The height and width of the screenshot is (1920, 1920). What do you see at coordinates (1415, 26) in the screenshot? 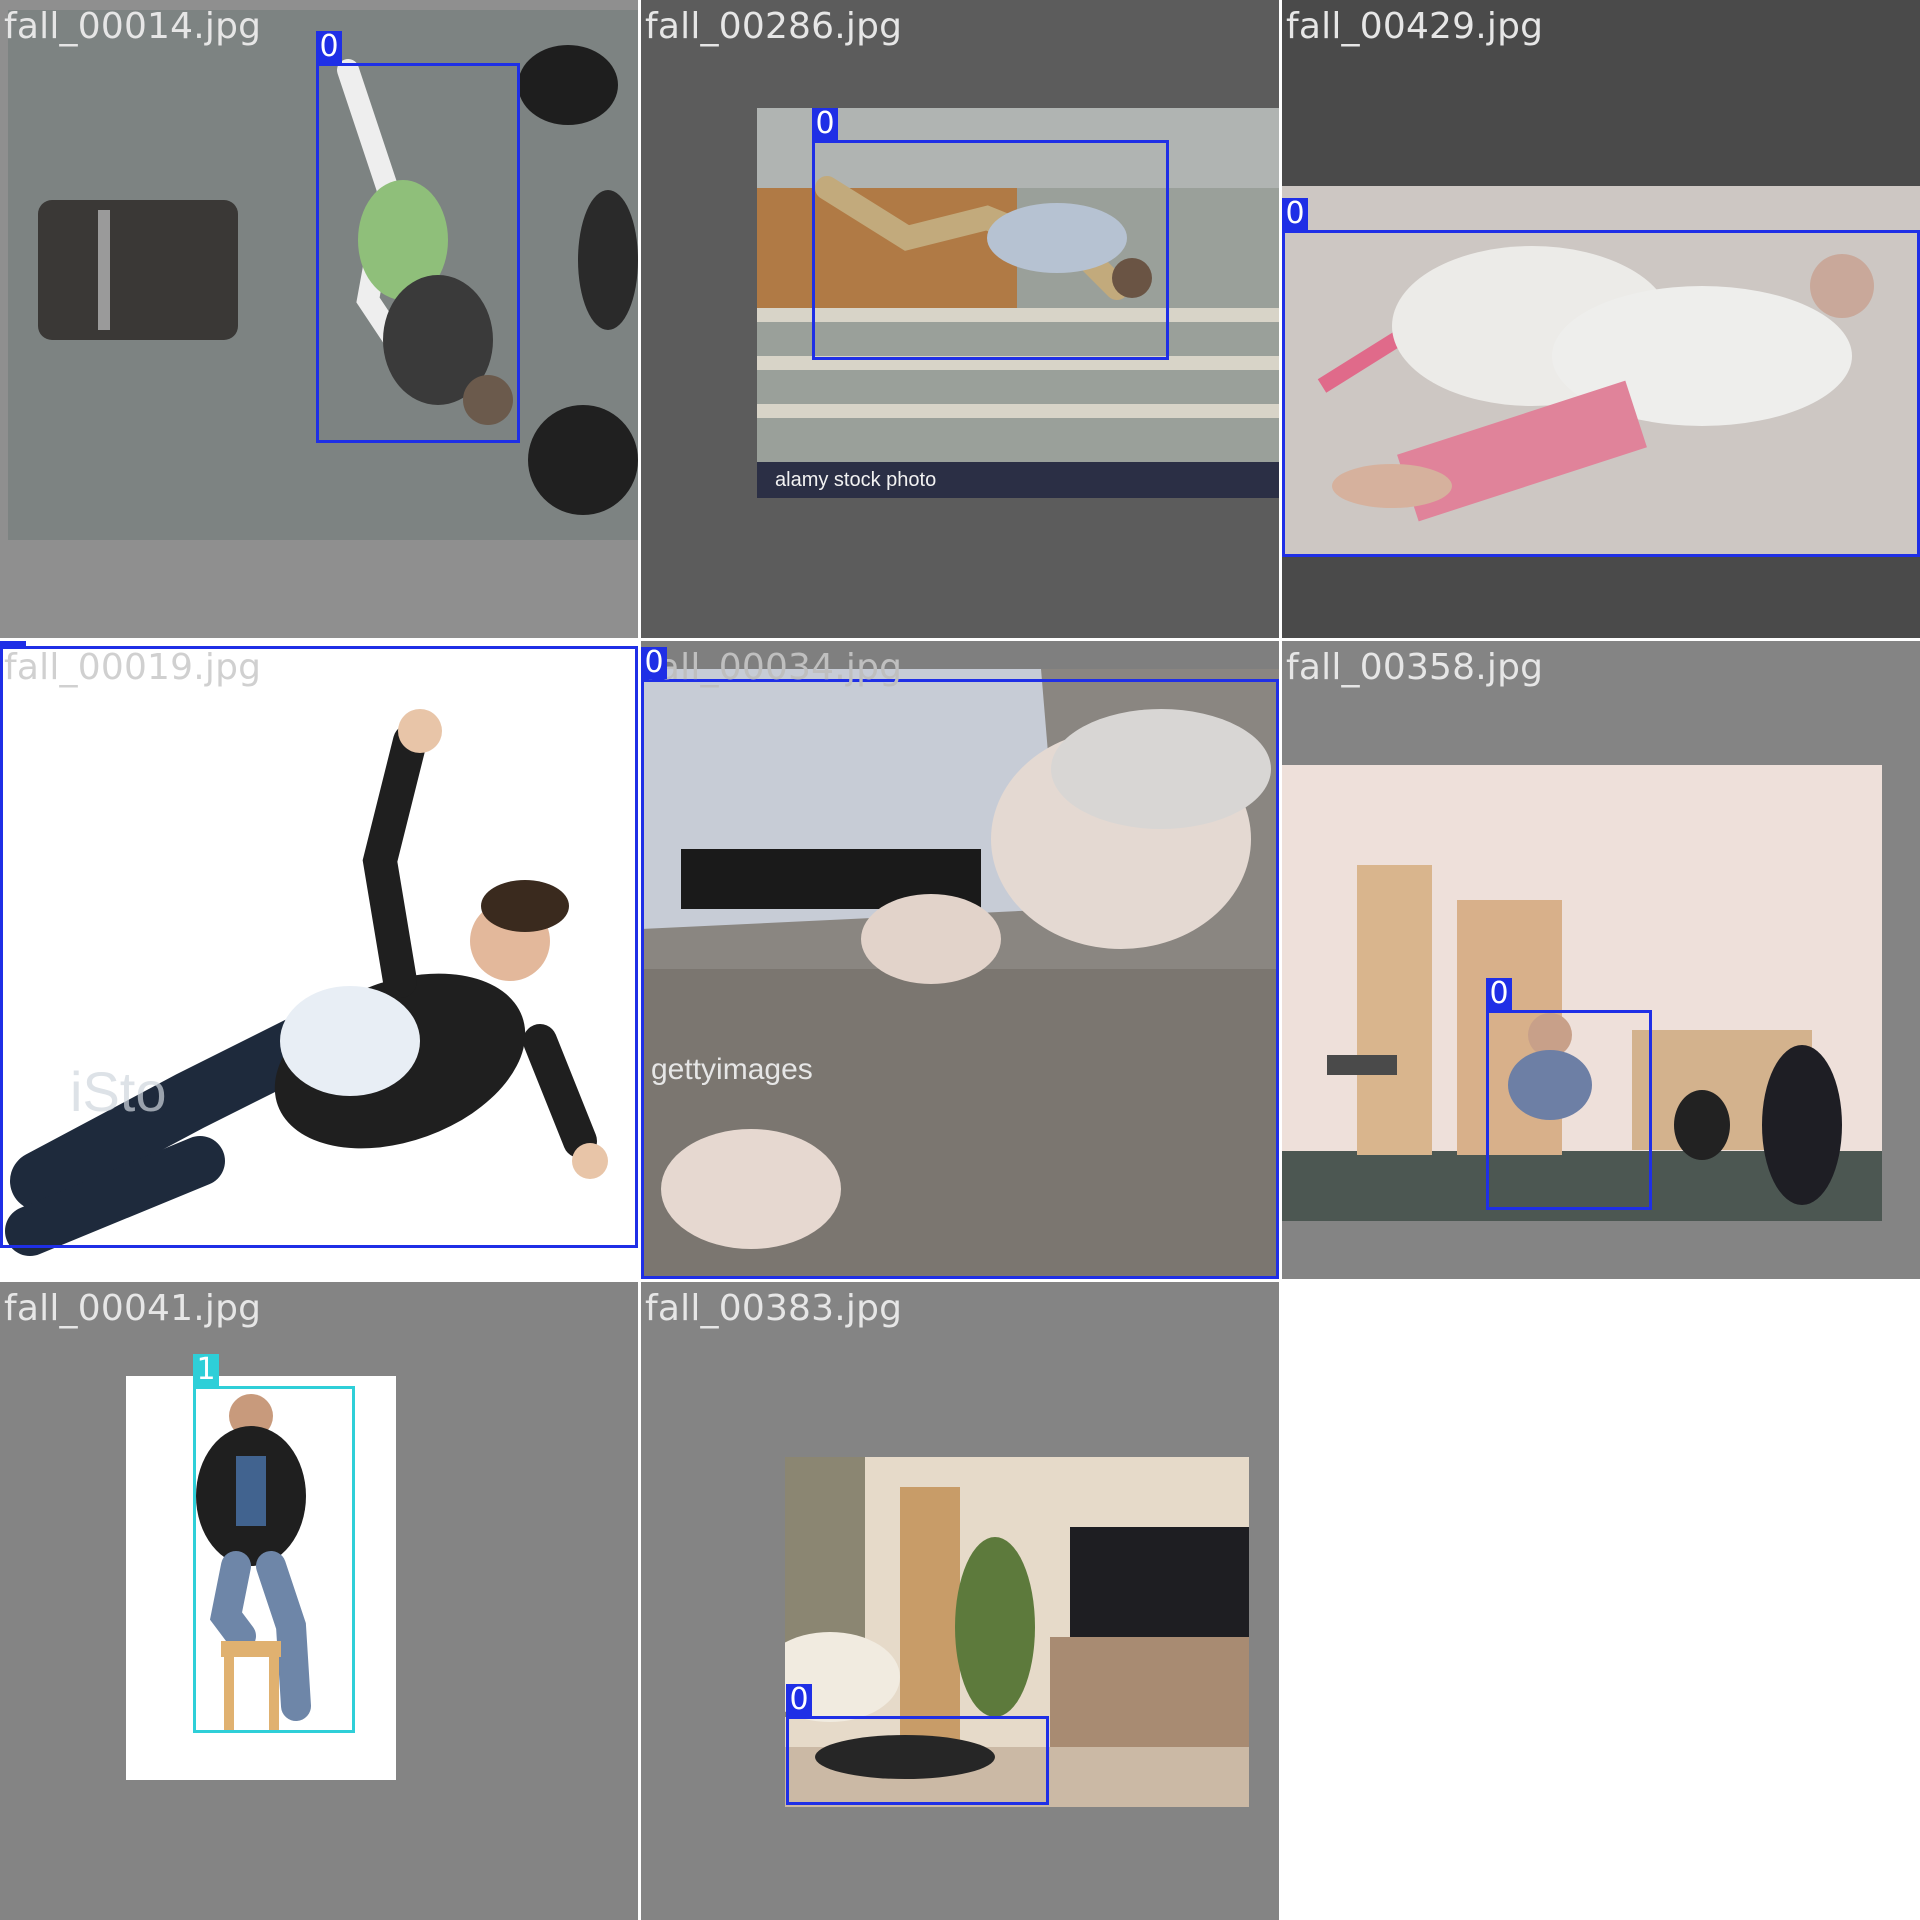
I see `image-filename-label: fall_00429.jpg` at bounding box center [1415, 26].